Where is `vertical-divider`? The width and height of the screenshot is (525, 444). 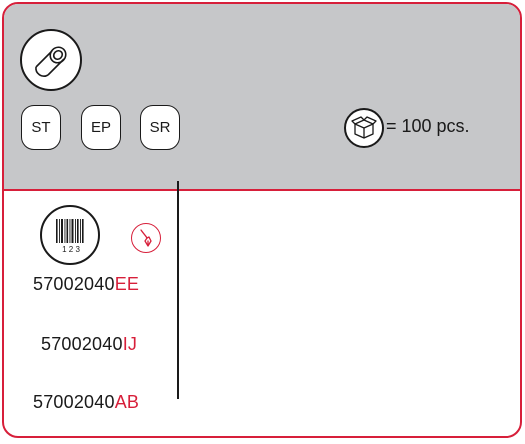 vertical-divider is located at coordinates (178, 290).